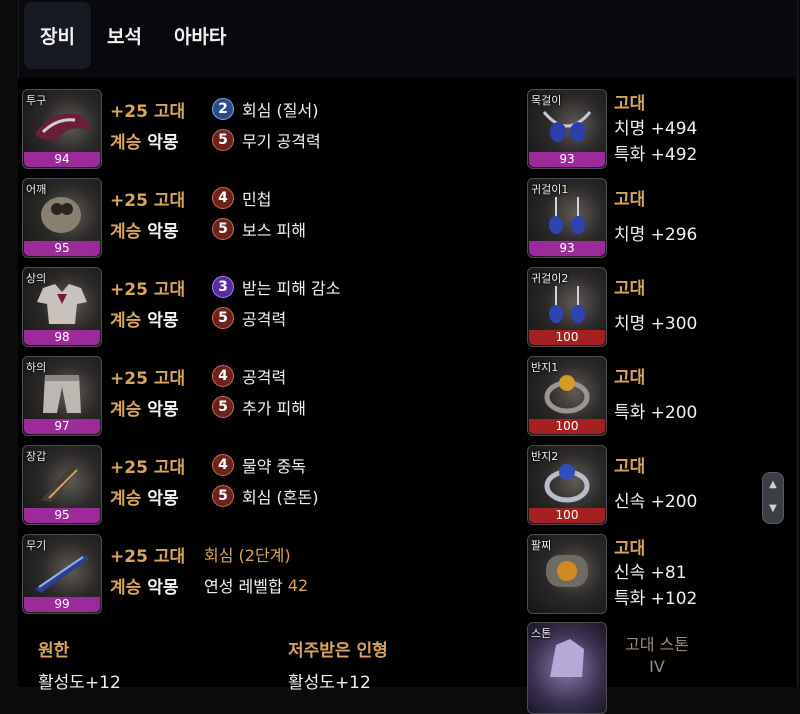 The image size is (800, 714). I want to click on slot-label: 반지1, so click(545, 367).